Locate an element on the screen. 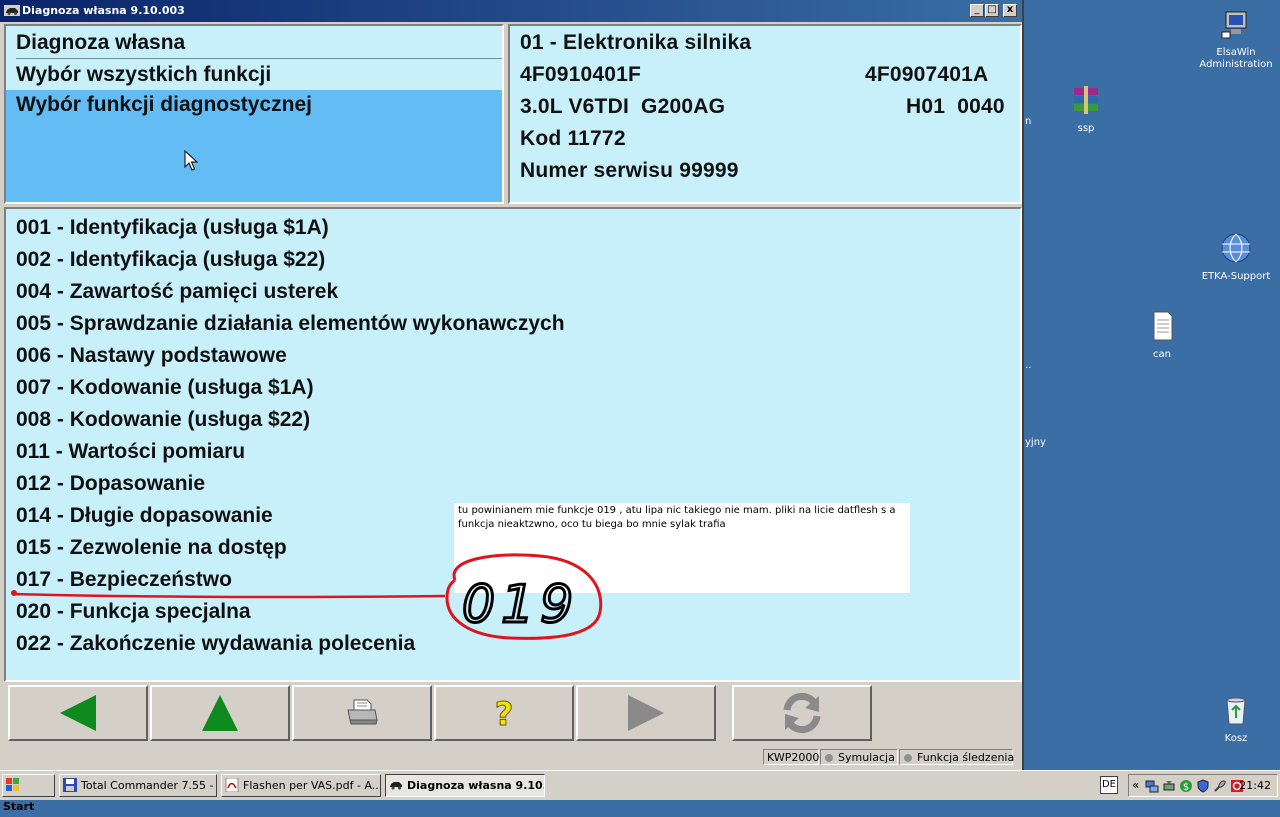 This screenshot has width=1280, height=817. currency-icon: $ is located at coordinates (1186, 786).